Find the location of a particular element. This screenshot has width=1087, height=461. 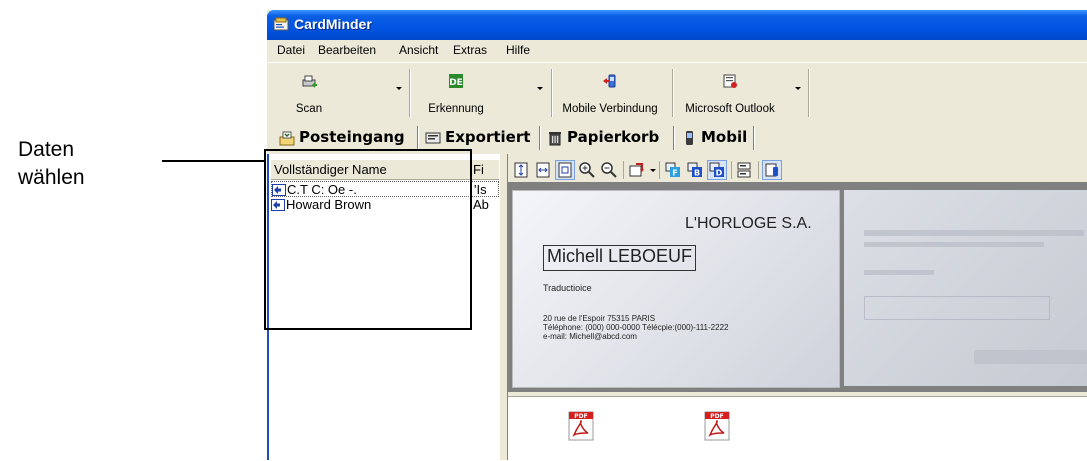

fit-width-icon is located at coordinates (543, 170).